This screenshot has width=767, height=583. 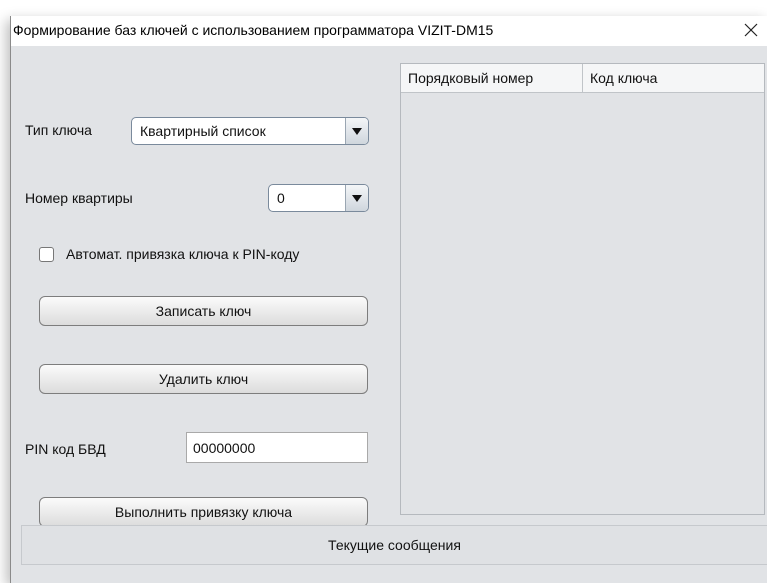 What do you see at coordinates (203, 379) in the screenshot?
I see `delete-key-button: Удалить ключ` at bounding box center [203, 379].